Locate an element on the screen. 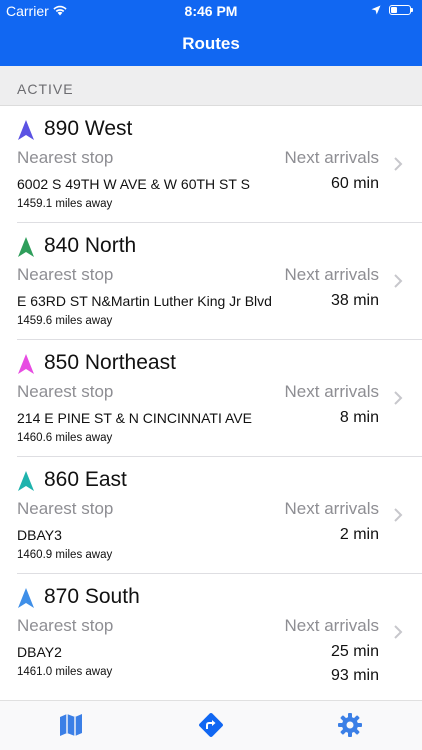 The width and height of the screenshot is (422, 750). stop-name: DBAY2 is located at coordinates (39, 652).